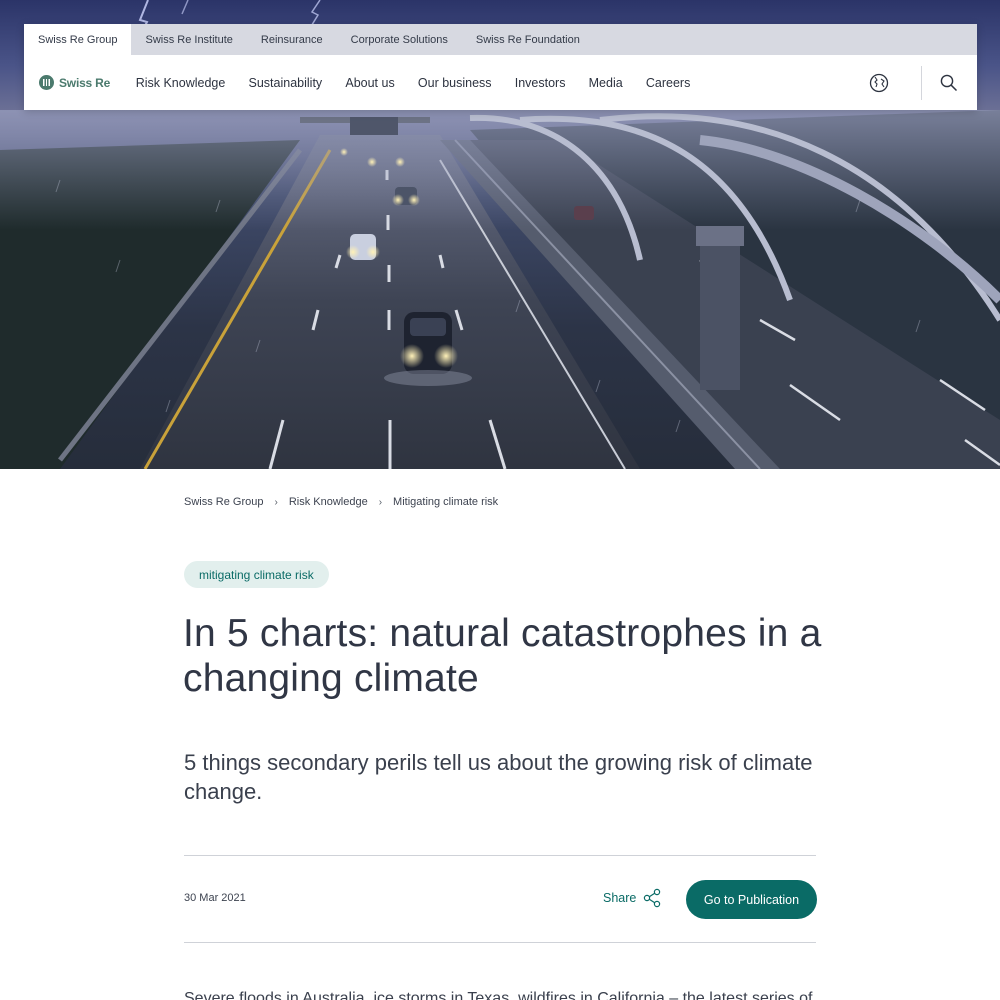  Describe the element at coordinates (500, 942) in the screenshot. I see `divider-bottom` at that location.